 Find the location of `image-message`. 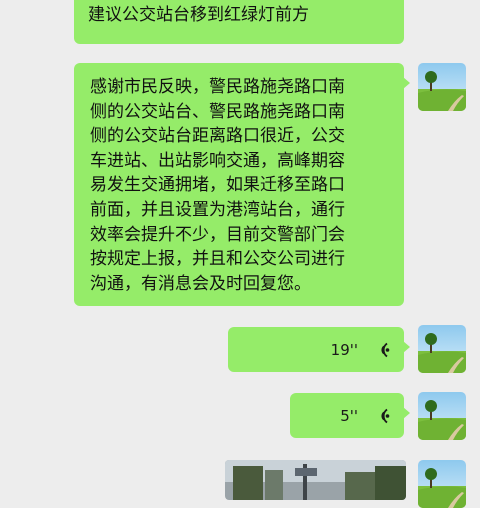

image-message is located at coordinates (315, 480).